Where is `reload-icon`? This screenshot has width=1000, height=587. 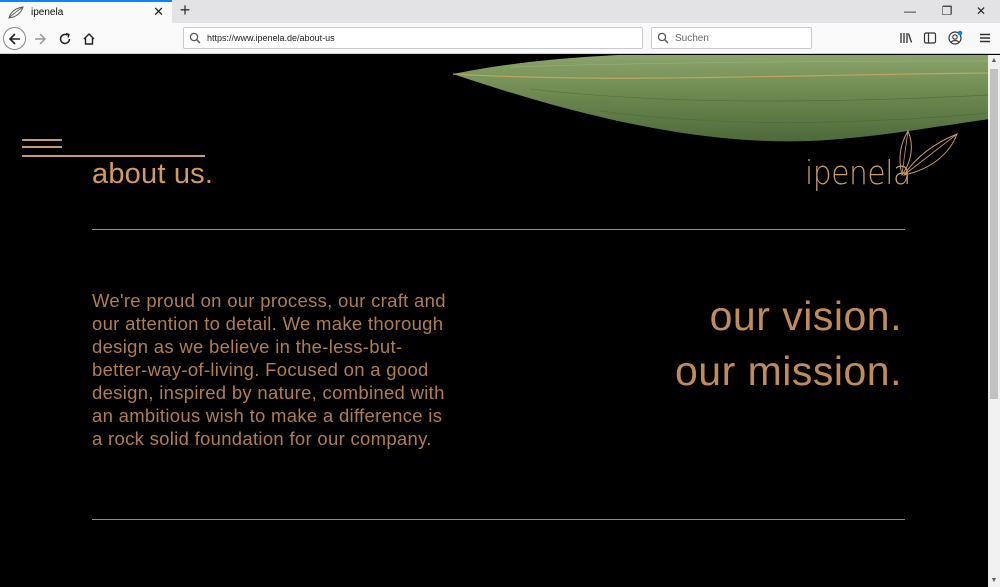
reload-icon is located at coordinates (65, 38).